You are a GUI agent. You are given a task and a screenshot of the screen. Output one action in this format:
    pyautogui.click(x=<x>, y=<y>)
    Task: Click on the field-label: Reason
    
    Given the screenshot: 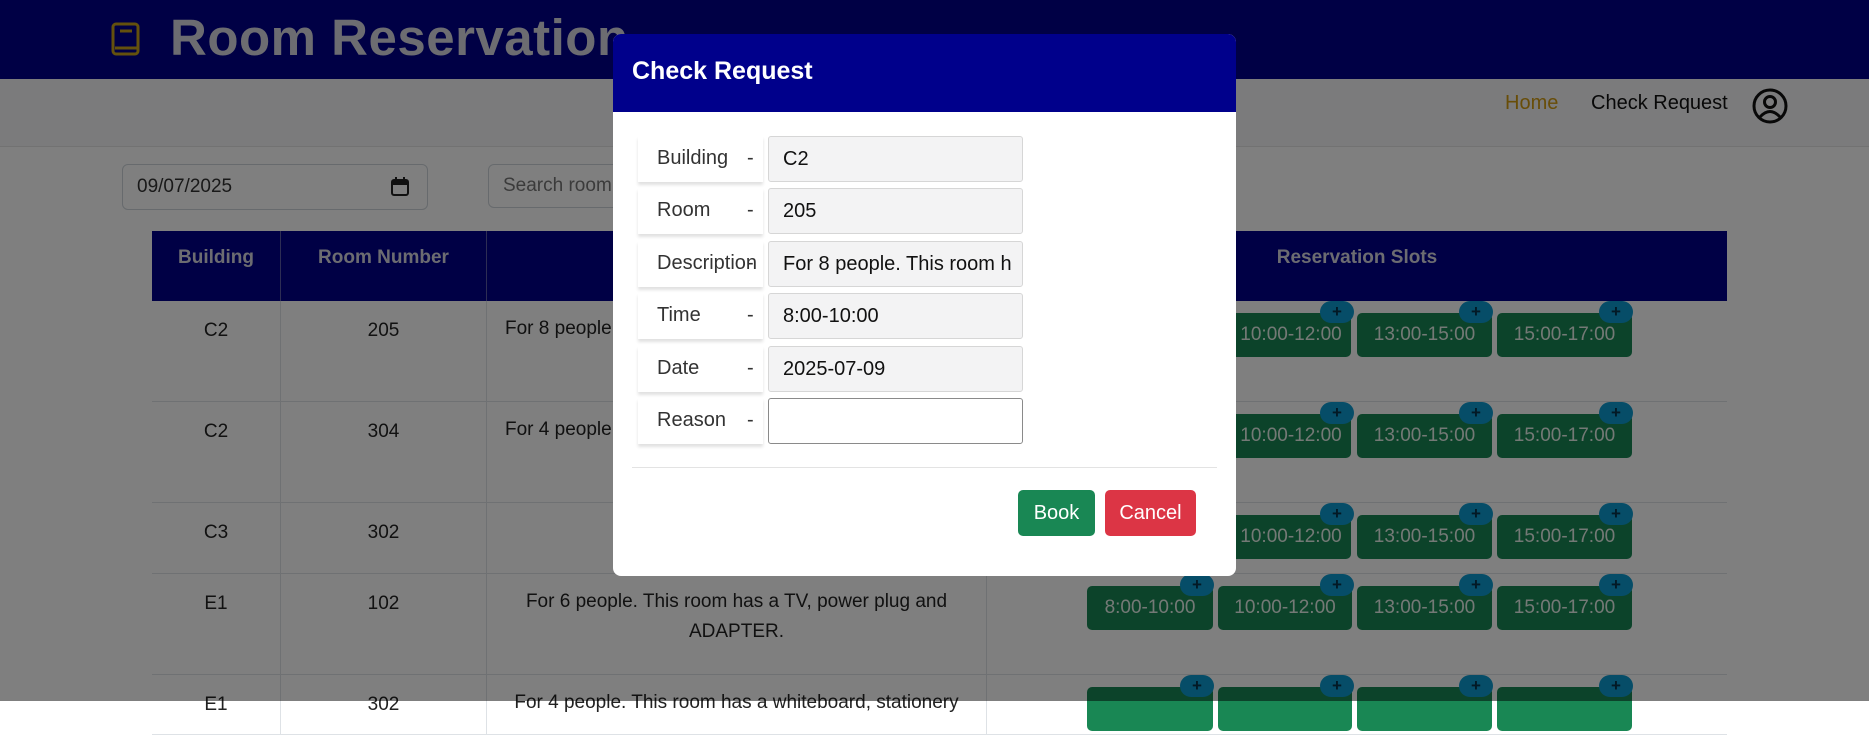 What is the action you would take?
    pyautogui.click(x=691, y=420)
    